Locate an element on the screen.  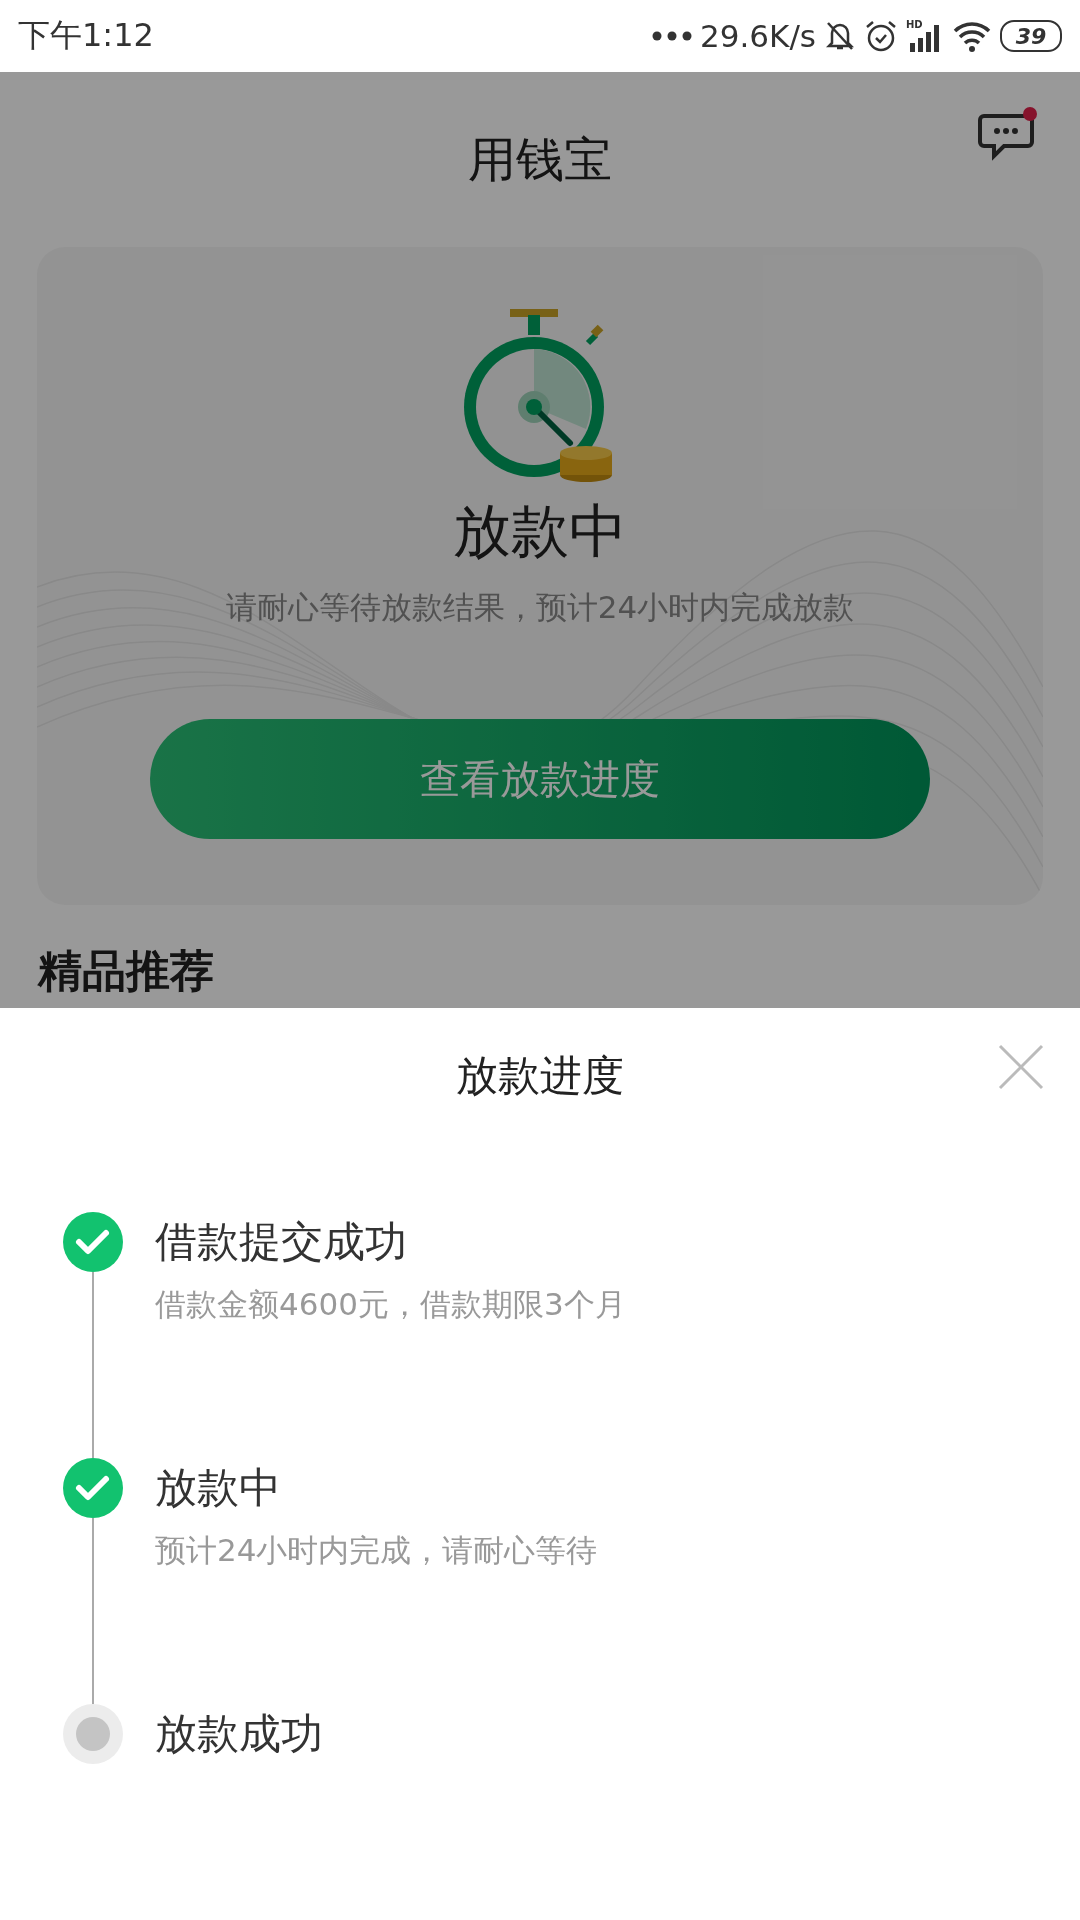
message-icon is located at coordinates (1008, 134).